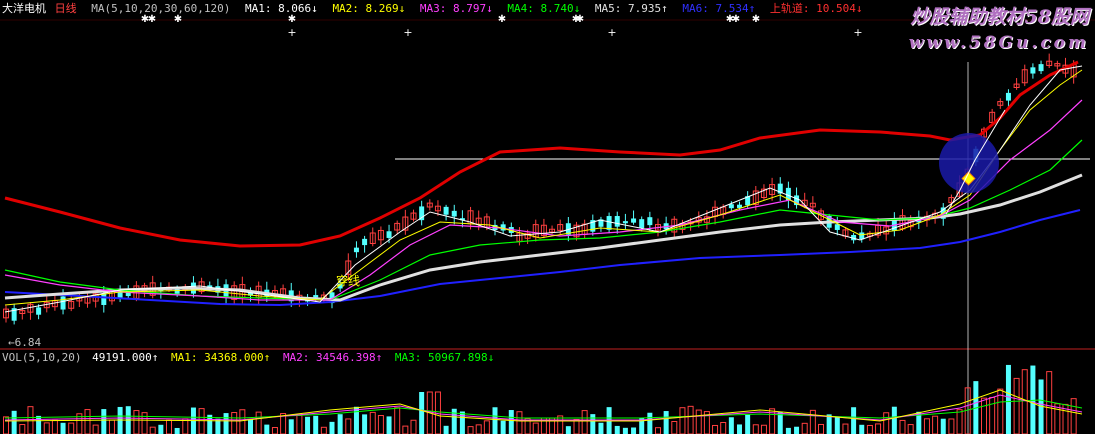 This screenshot has height=434, width=1095. I want to click on signal-cross-icon: +, so click(407, 32).